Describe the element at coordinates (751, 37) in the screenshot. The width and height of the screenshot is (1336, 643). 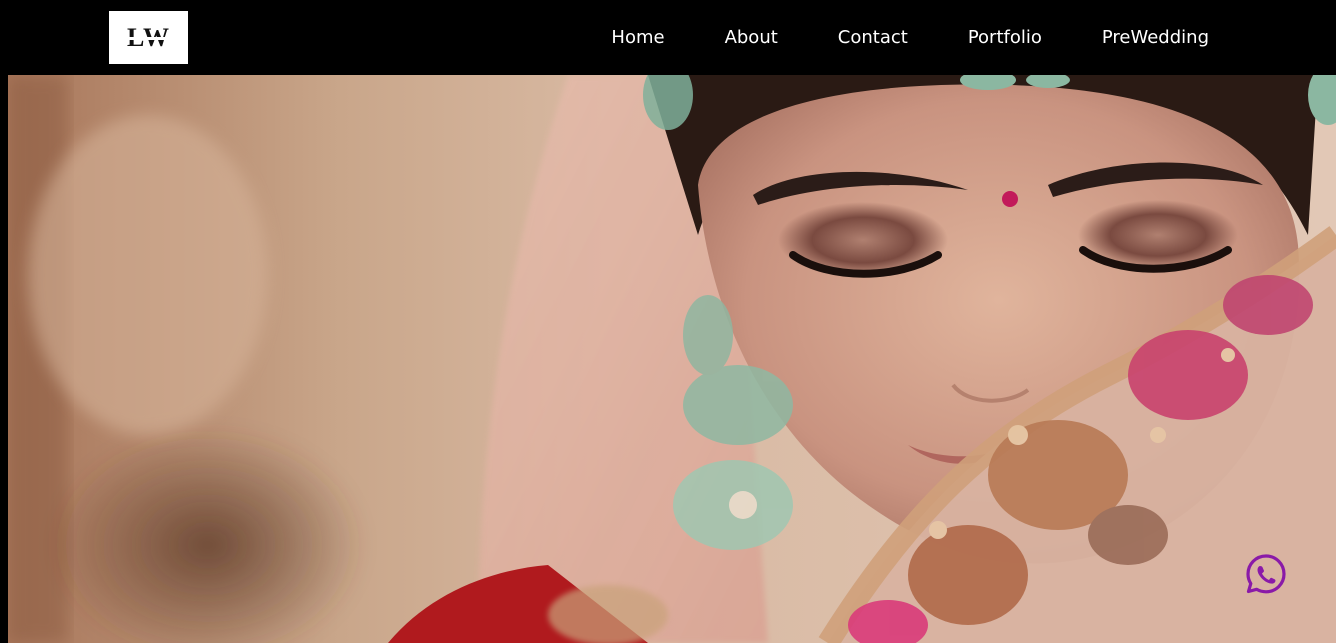
I see `nav-about: About` at that location.